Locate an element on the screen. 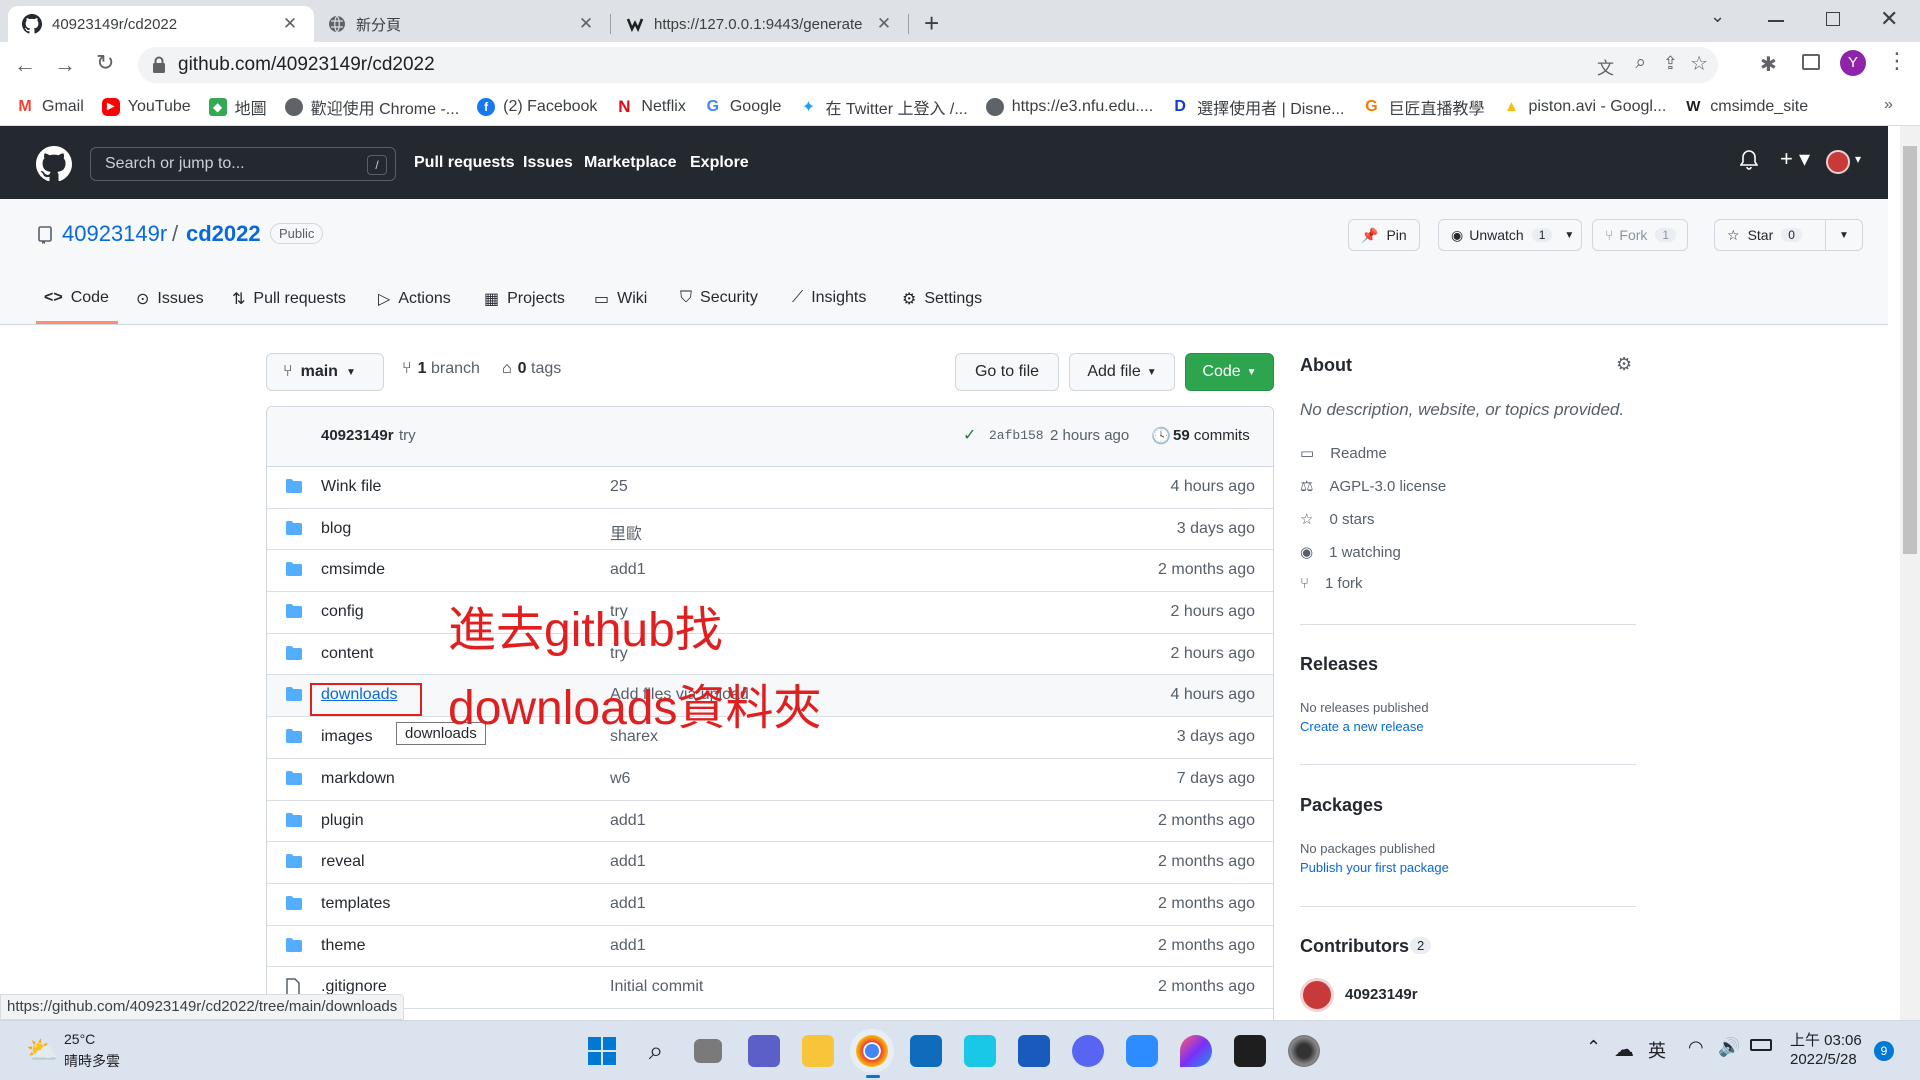  table-row: Wink file 25 4 hours ago is located at coordinates (770, 488).